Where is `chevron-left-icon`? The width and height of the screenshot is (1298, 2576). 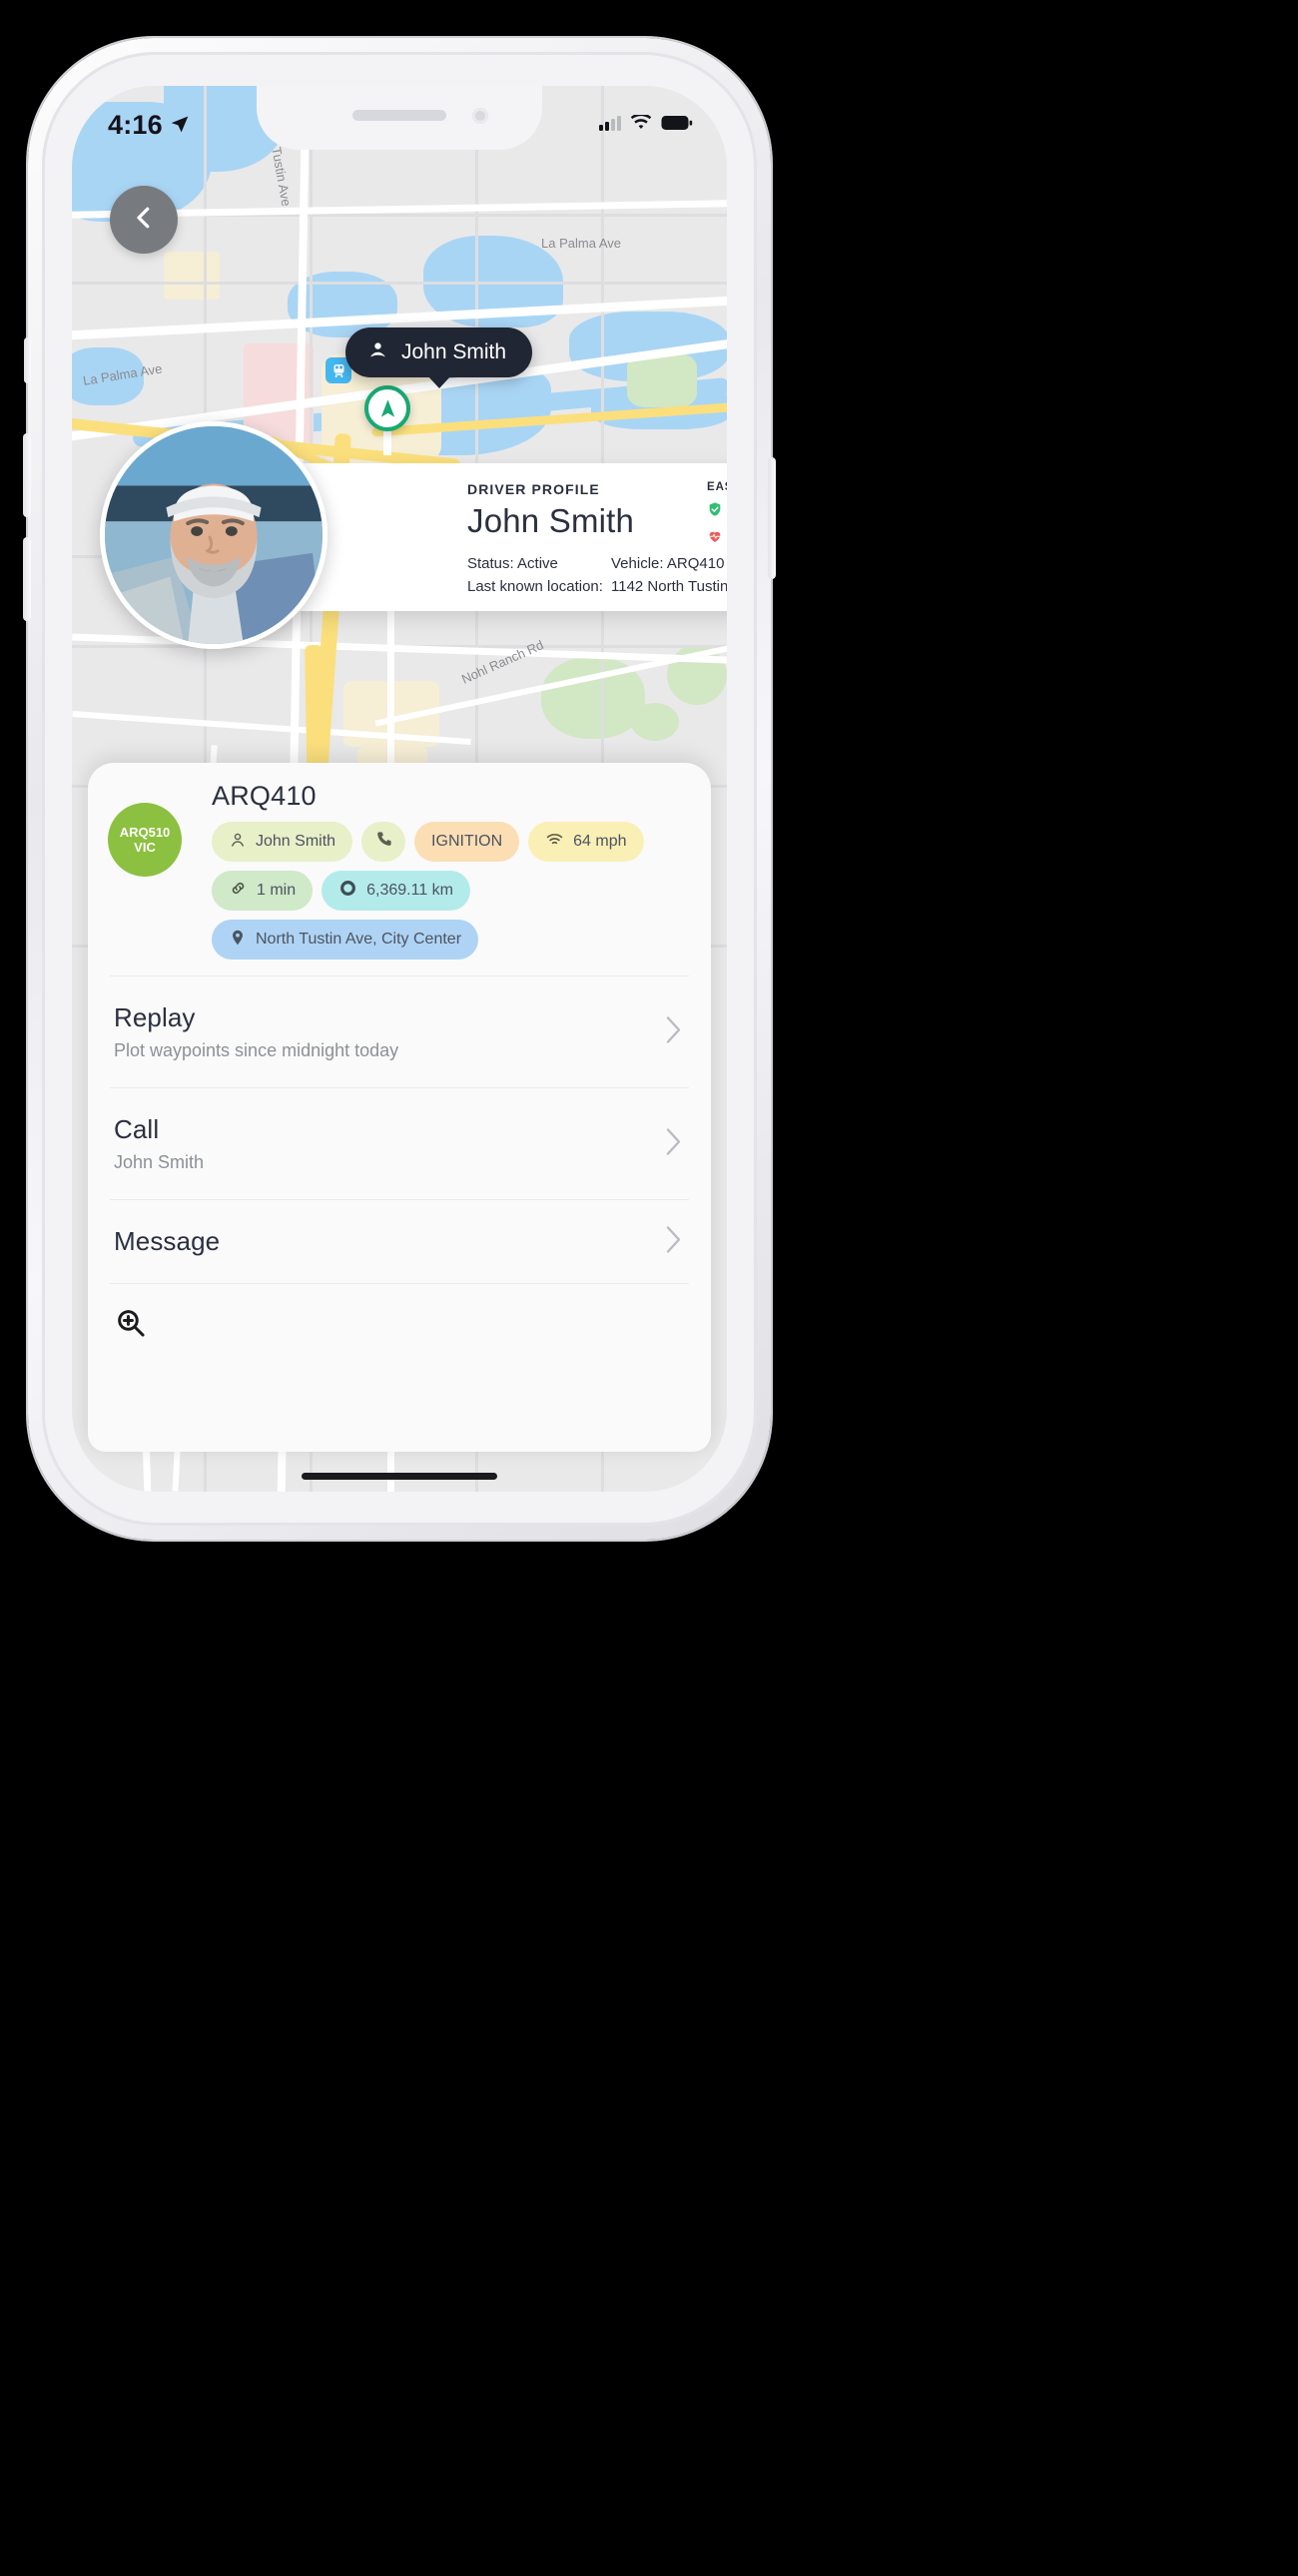
chevron-left-icon is located at coordinates (144, 220).